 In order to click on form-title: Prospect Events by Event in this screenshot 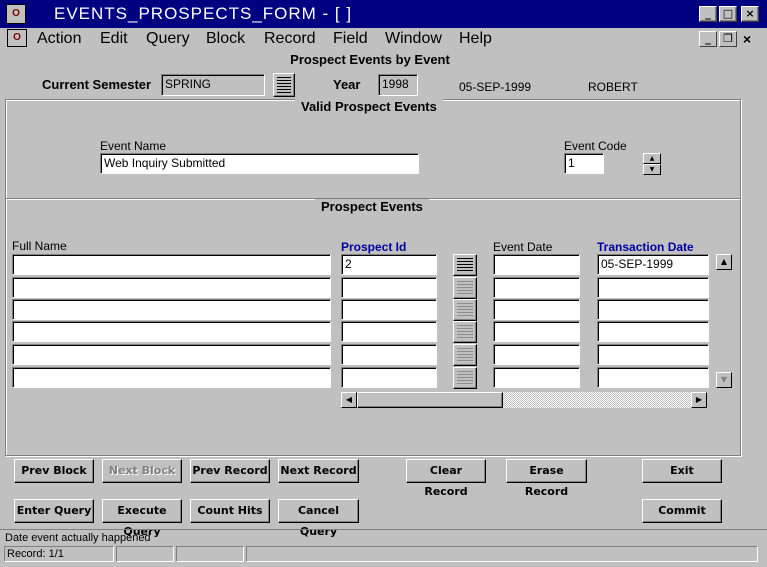, I will do `click(370, 59)`.